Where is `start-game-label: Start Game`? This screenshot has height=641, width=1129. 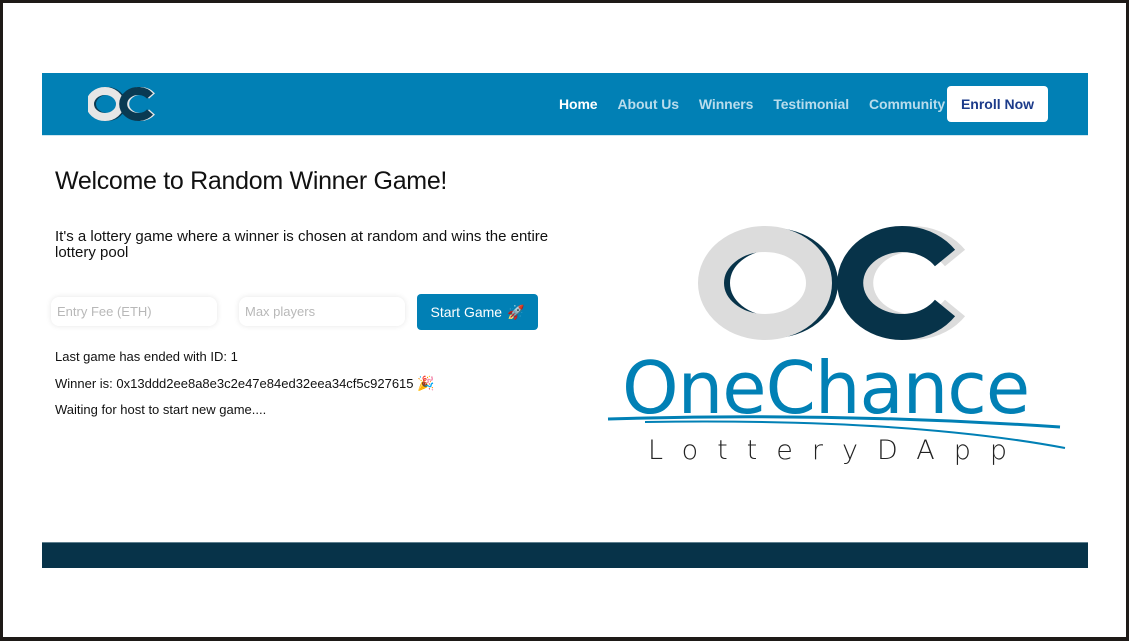 start-game-label: Start Game is located at coordinates (466, 312).